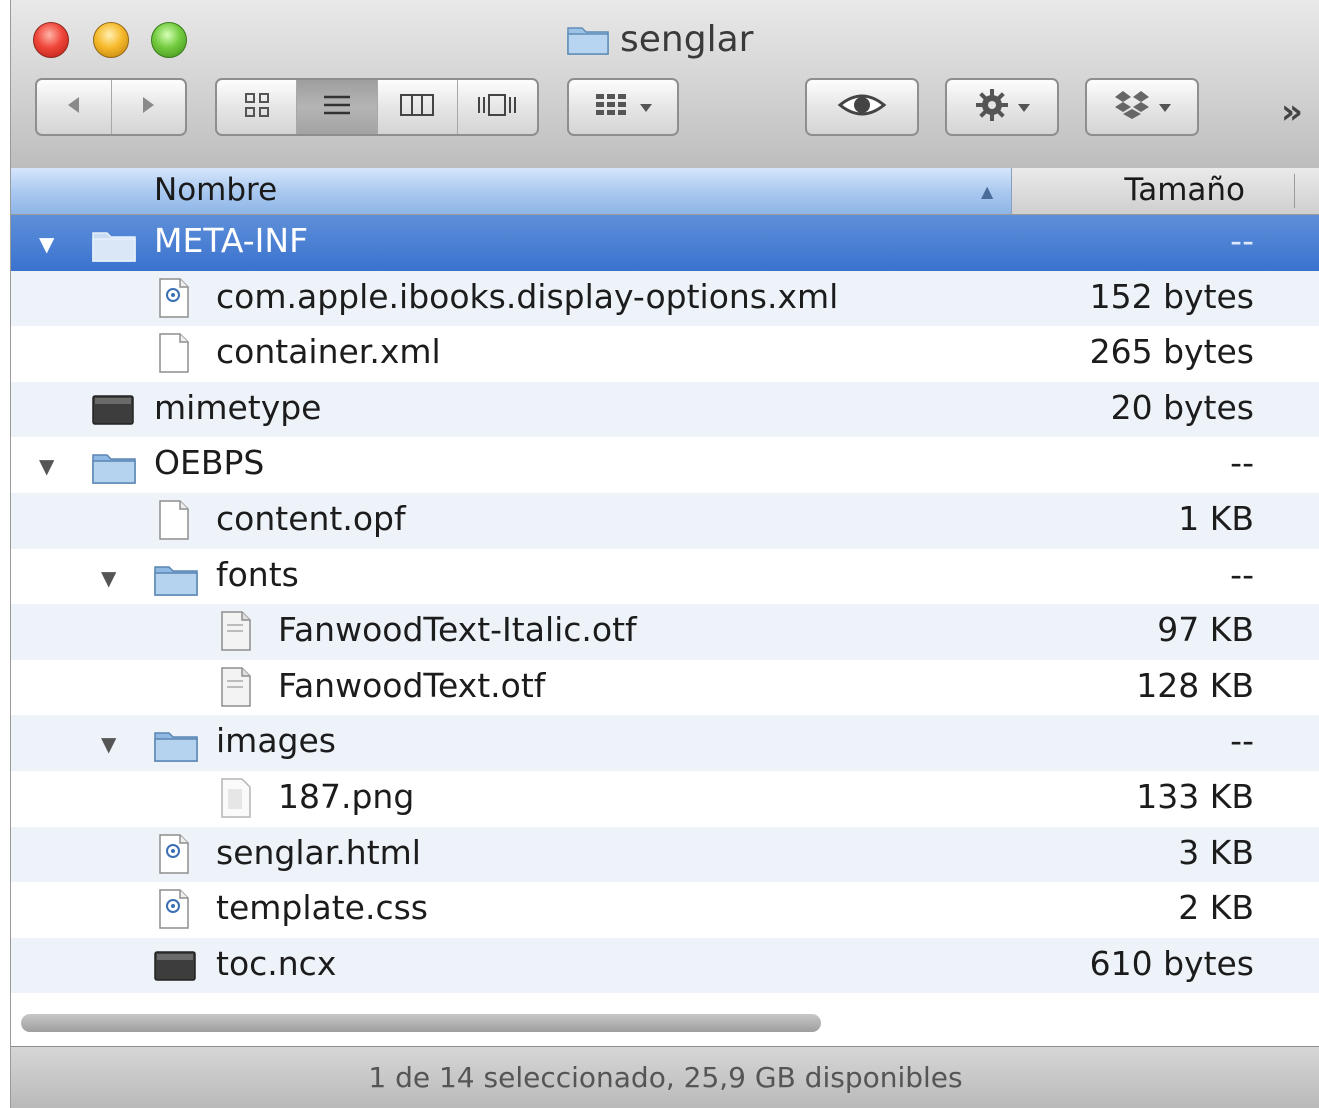 The width and height of the screenshot is (1319, 1108). I want to click on column-divider, so click(1294, 191).